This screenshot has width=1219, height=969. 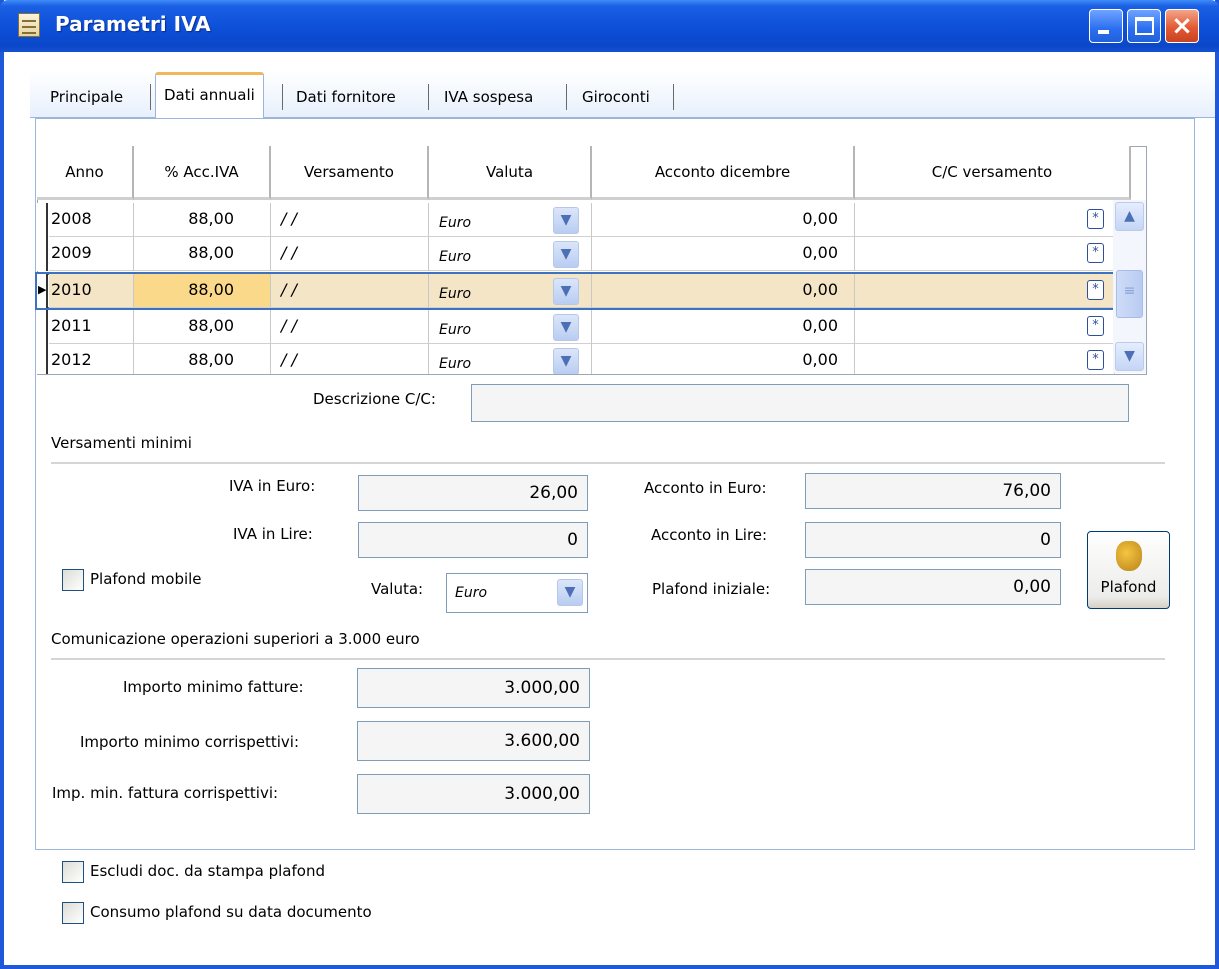 I want to click on acconto-euro-field: 76,00, so click(x=933, y=491).